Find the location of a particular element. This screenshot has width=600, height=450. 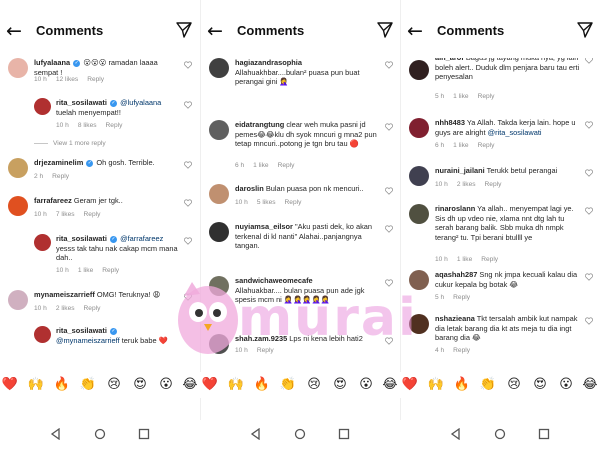

comment-username: nshazieana is located at coordinates (455, 318).